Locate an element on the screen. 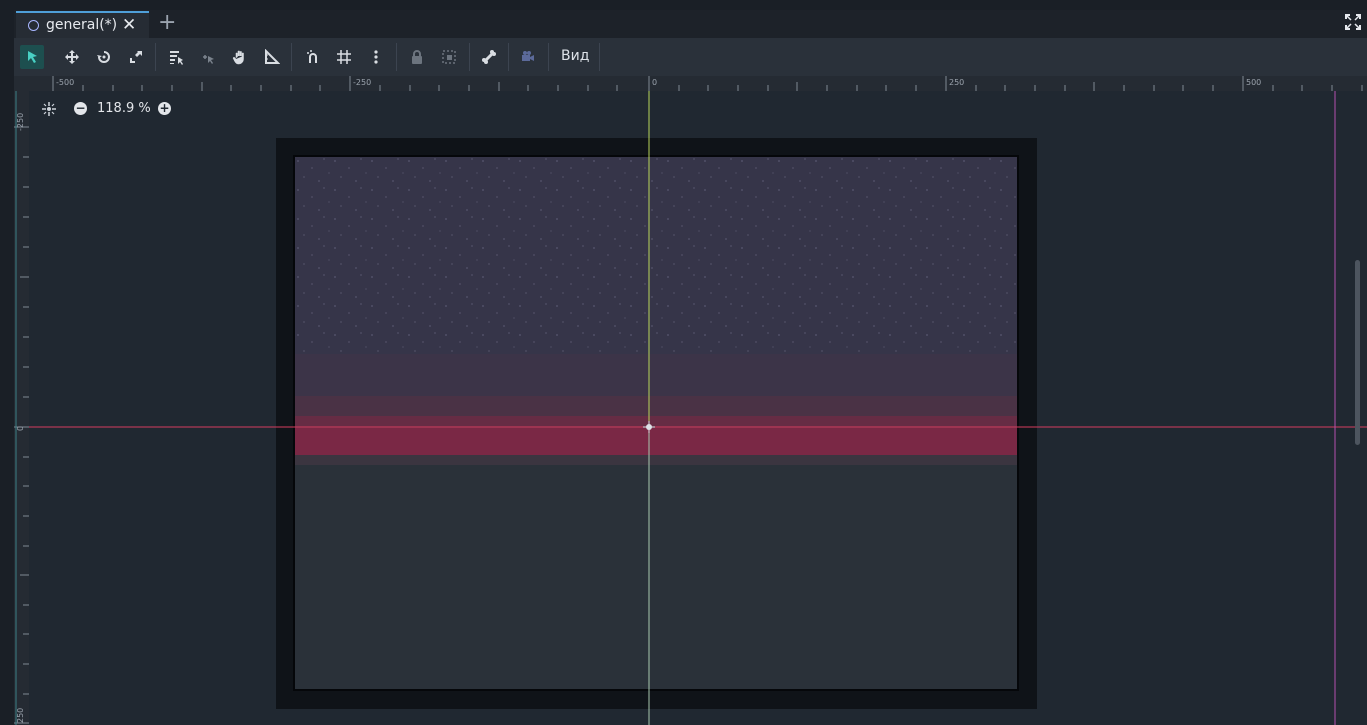 The image size is (1367, 725). horizontal-ruler-ticks is located at coordinates (707, 83).